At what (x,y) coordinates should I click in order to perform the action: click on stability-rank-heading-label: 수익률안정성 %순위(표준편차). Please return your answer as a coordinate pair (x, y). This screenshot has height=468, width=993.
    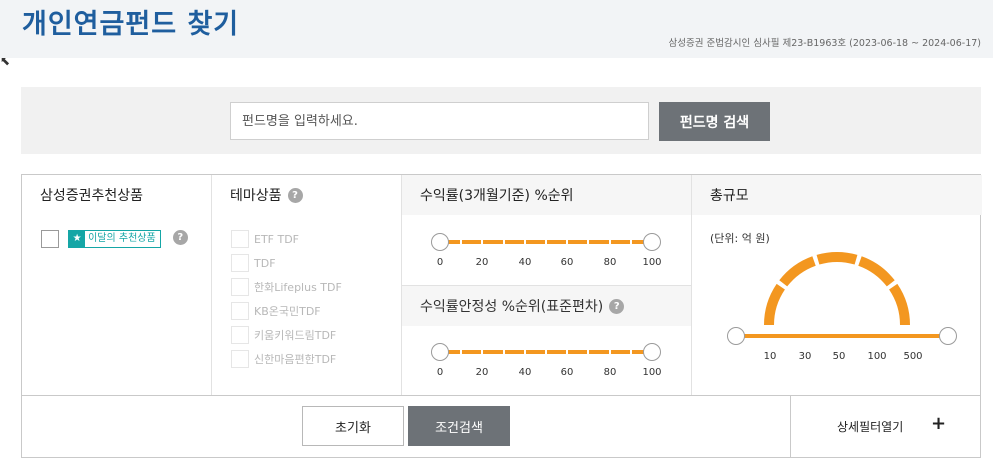
    Looking at the image, I should click on (512, 307).